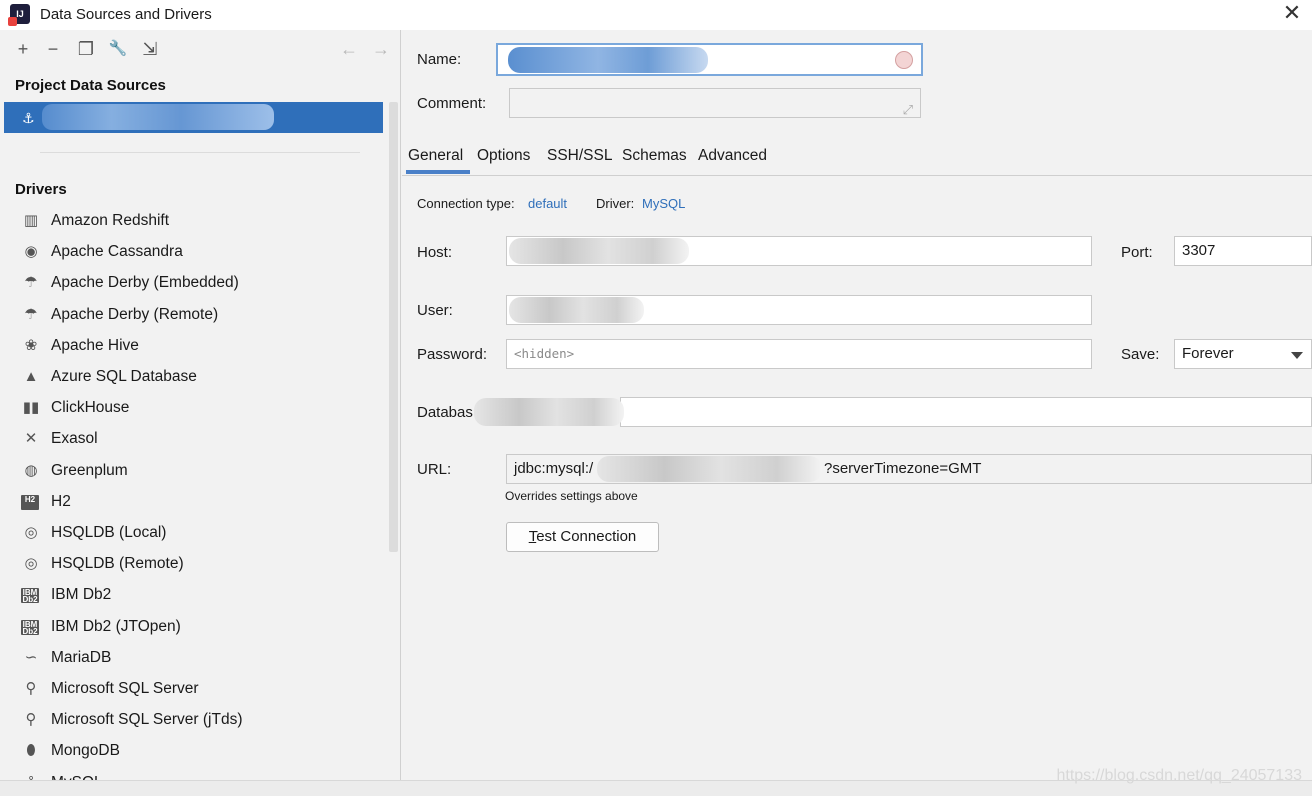  Describe the element at coordinates (1179, 775) in the screenshot. I see `watermark-text: https://blog.csdn.net/qq_24057133` at that location.